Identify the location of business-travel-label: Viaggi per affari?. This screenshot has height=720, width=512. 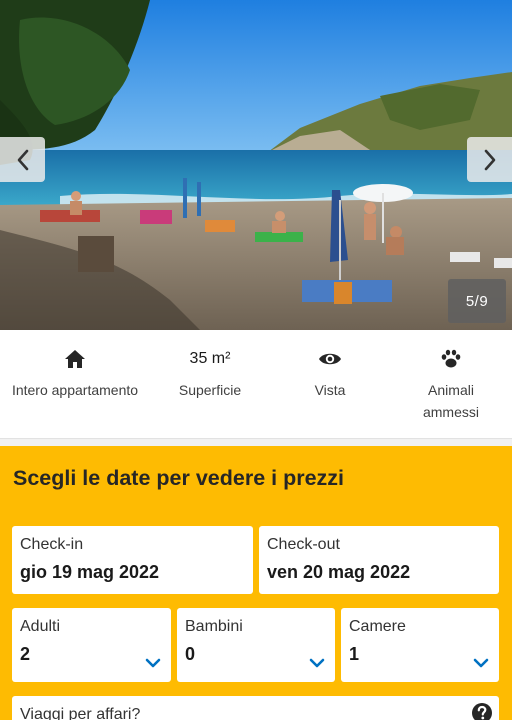
(80, 713).